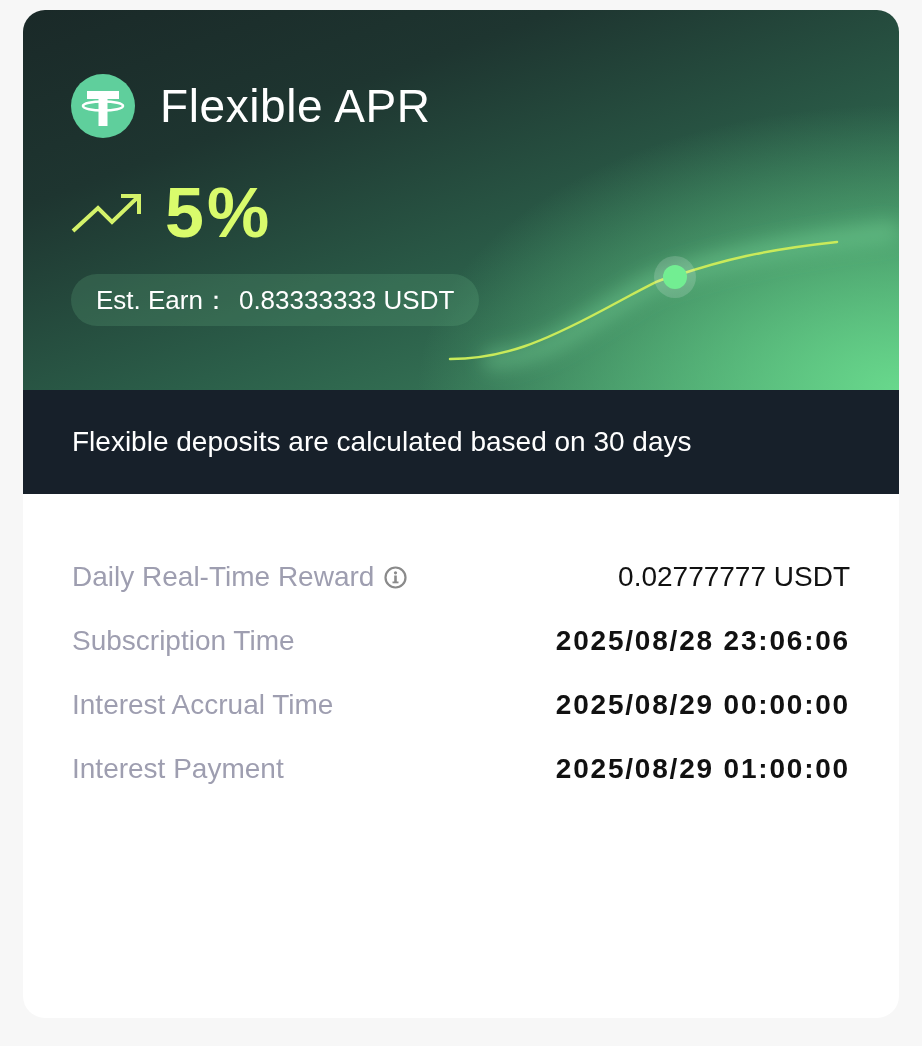 Image resolution: width=922 pixels, height=1046 pixels. What do you see at coordinates (346, 300) in the screenshot?
I see `estimate-value: 0.83333333 USDT` at bounding box center [346, 300].